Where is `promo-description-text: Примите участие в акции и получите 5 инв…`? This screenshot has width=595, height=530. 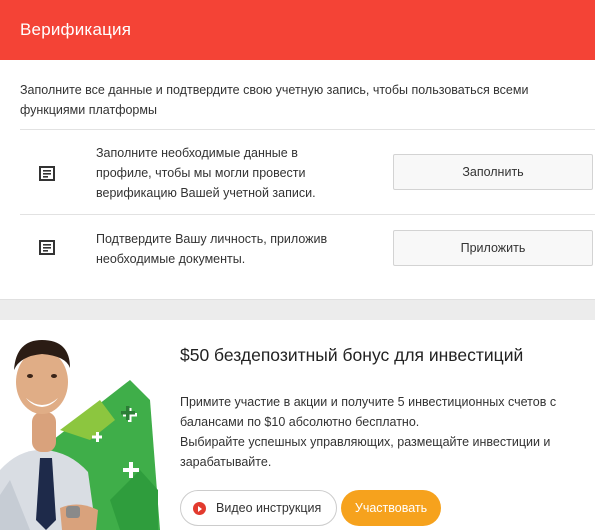
promo-description-text: Примите участие в акции и получите 5 инв… is located at coordinates (368, 432).